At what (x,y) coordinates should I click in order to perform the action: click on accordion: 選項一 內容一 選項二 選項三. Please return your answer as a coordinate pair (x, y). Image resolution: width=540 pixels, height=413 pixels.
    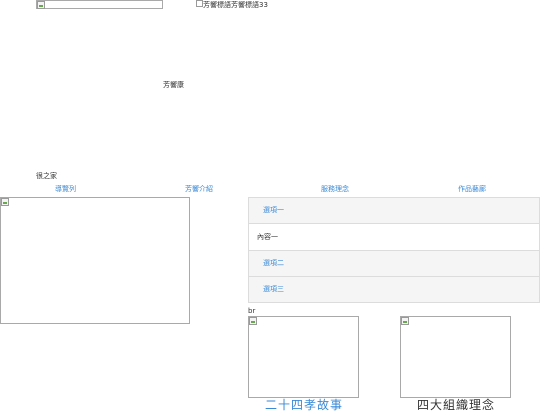
    Looking at the image, I should click on (394, 250).